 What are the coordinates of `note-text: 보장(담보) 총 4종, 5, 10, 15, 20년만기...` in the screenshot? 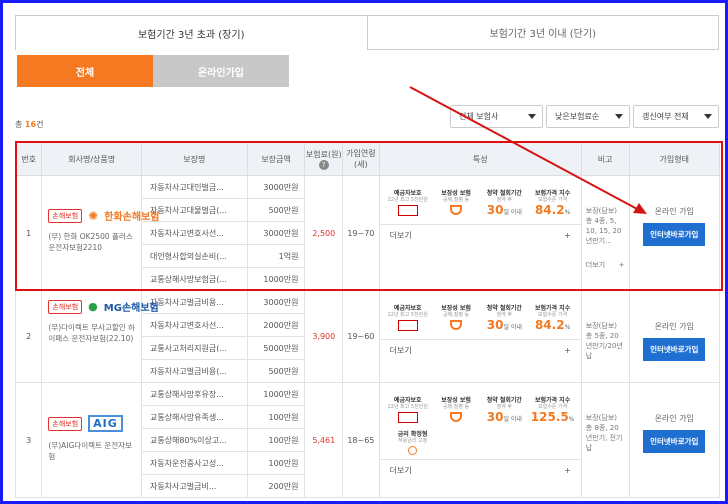 It's located at (603, 226).